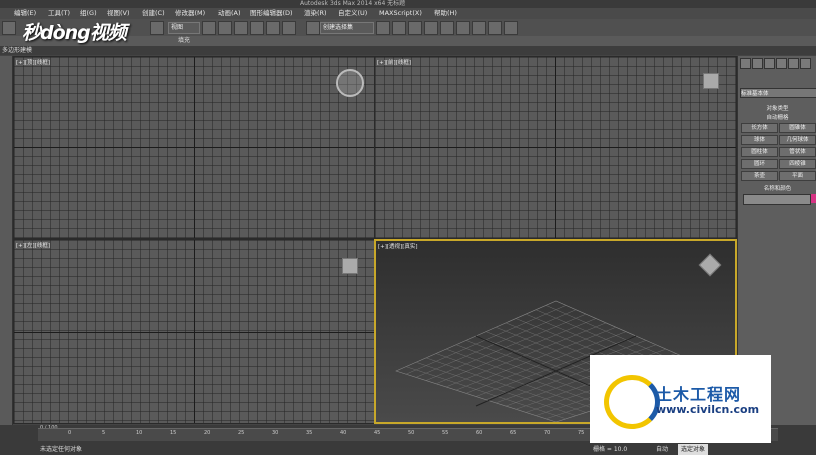 The height and width of the screenshot is (455, 816). Describe the element at coordinates (797, 128) in the screenshot. I see `cone-button: 圆锥体` at that location.